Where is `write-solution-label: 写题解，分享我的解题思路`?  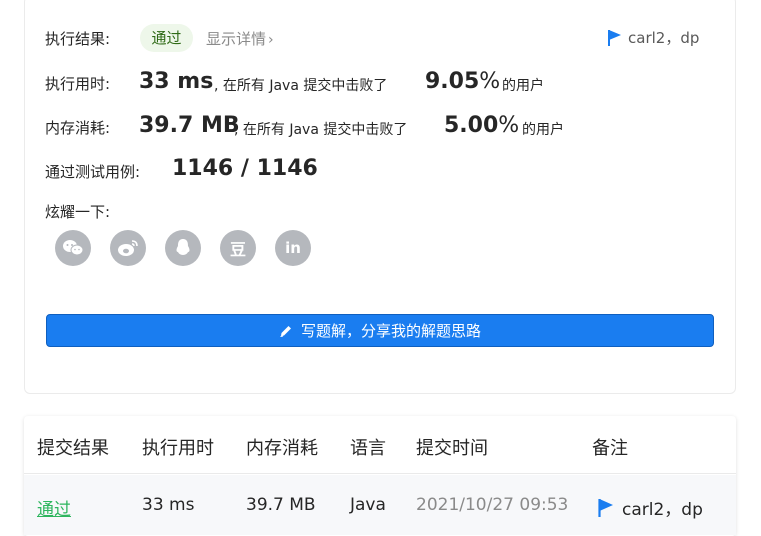 write-solution-label: 写题解，分享我的解题思路 is located at coordinates (390, 331).